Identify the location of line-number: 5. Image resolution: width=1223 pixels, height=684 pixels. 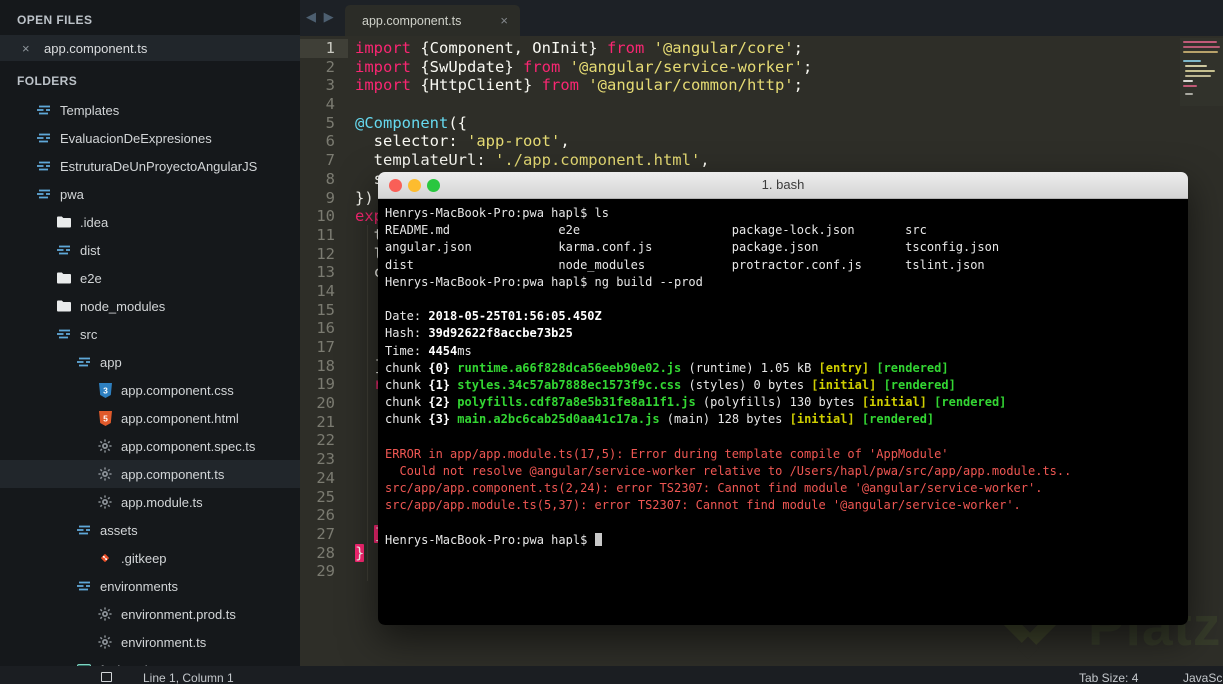
(330, 122).